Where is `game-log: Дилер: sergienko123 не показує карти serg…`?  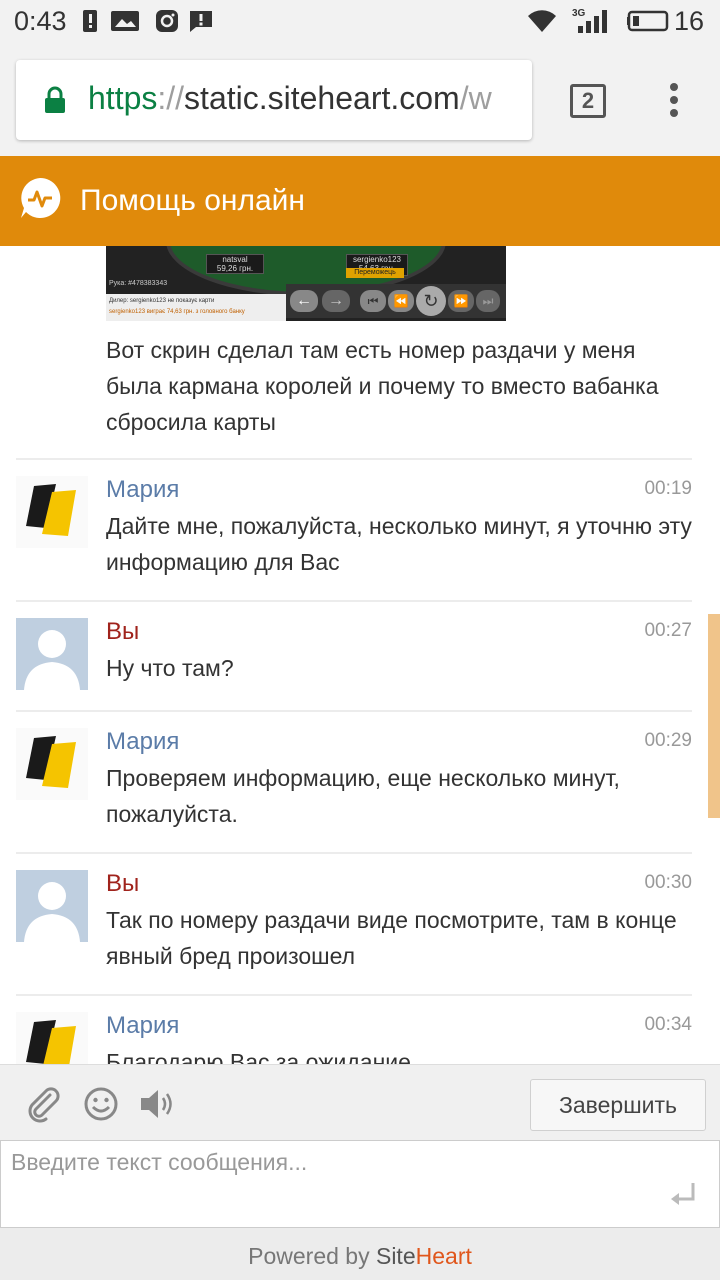
game-log: Дилер: sergienko123 не показує карти serg… is located at coordinates (196, 307).